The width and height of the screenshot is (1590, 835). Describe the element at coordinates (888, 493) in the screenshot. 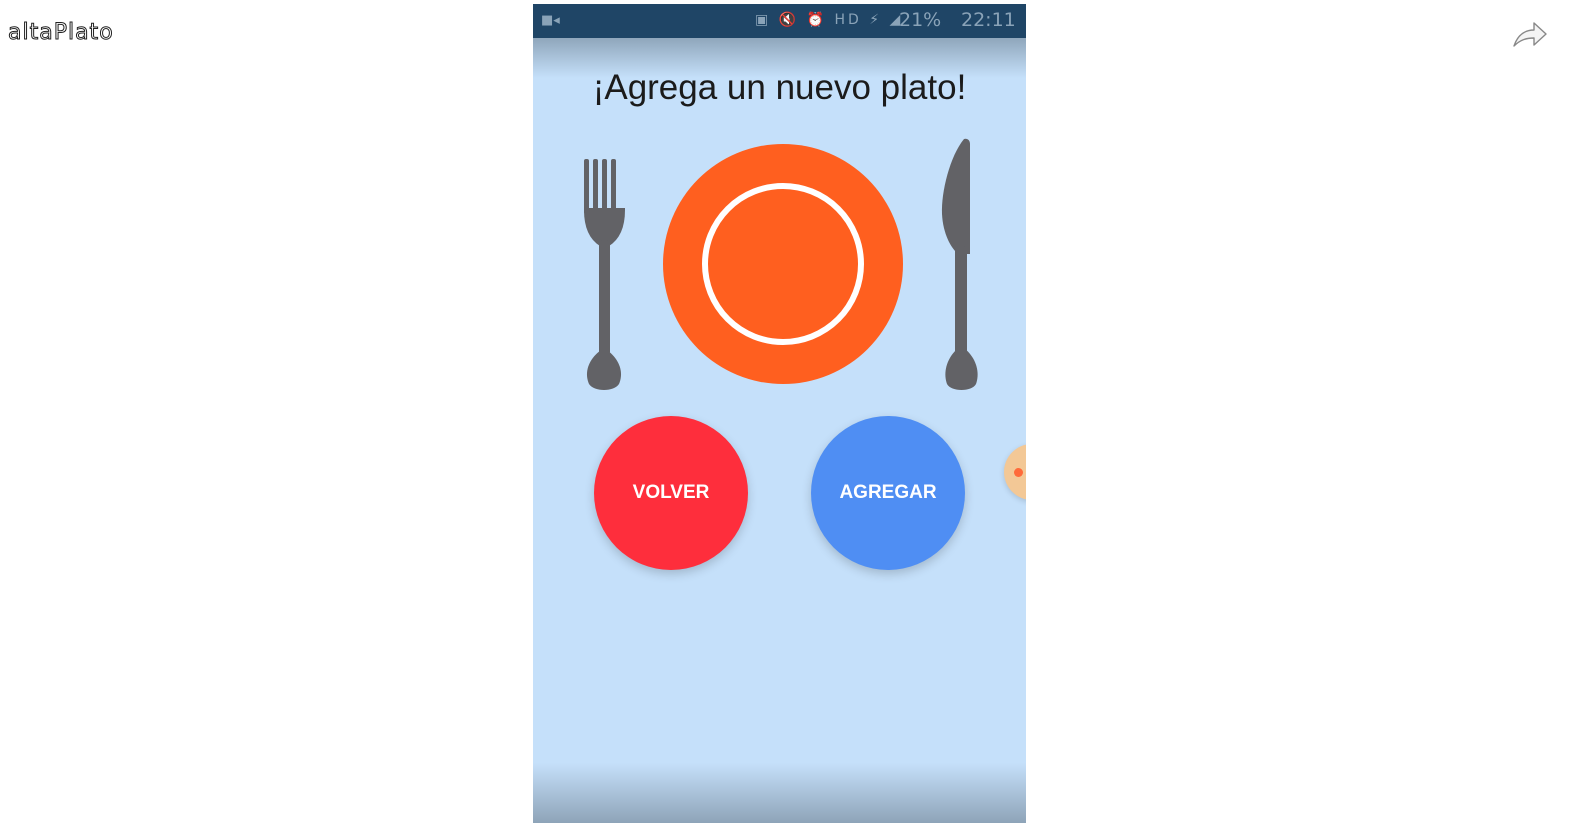

I see `agregar-button: AGREGAR` at that location.